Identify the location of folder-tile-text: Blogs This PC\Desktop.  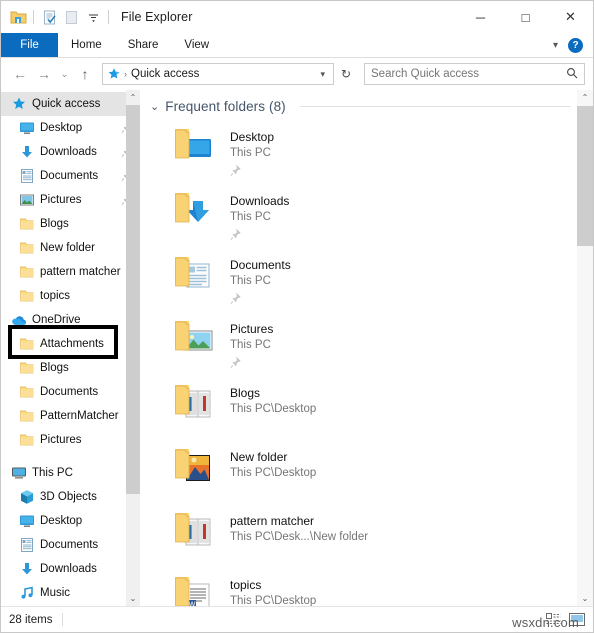
(273, 398).